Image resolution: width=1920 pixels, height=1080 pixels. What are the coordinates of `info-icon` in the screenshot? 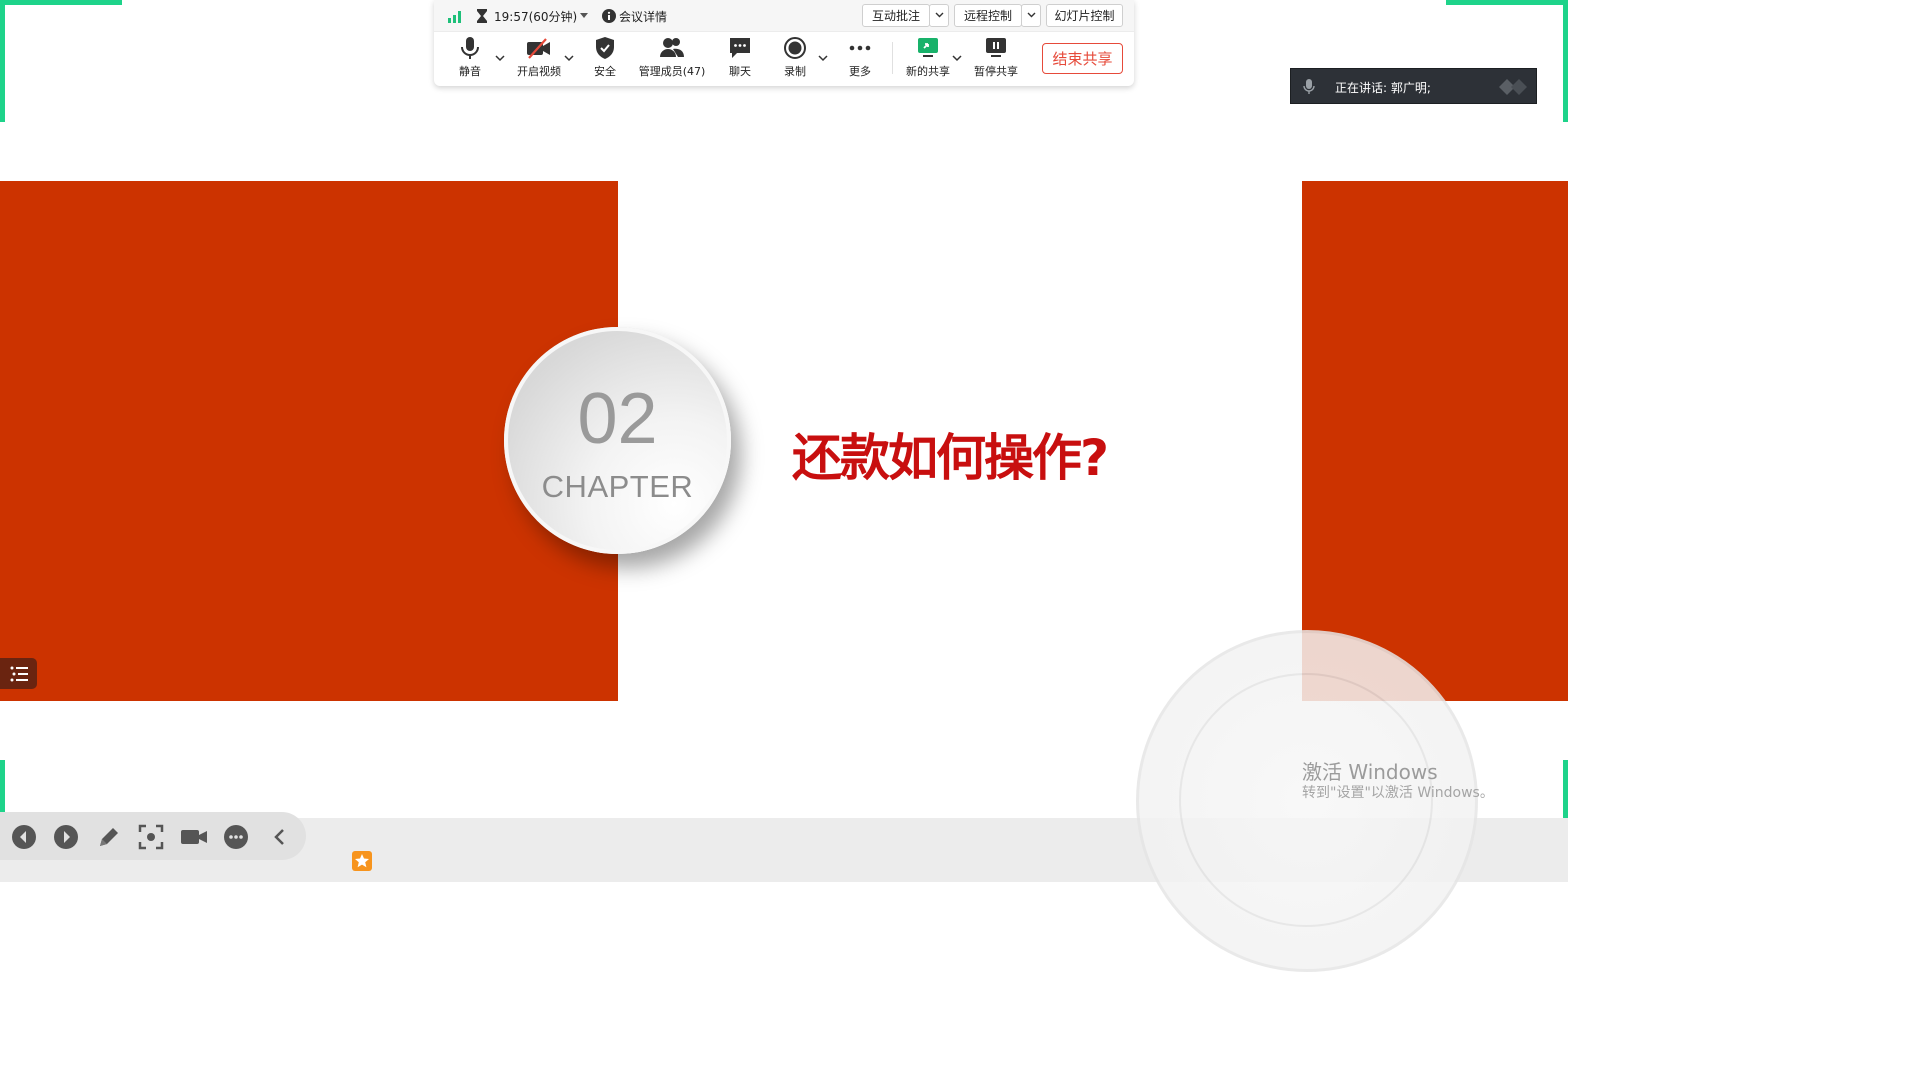 It's located at (609, 16).